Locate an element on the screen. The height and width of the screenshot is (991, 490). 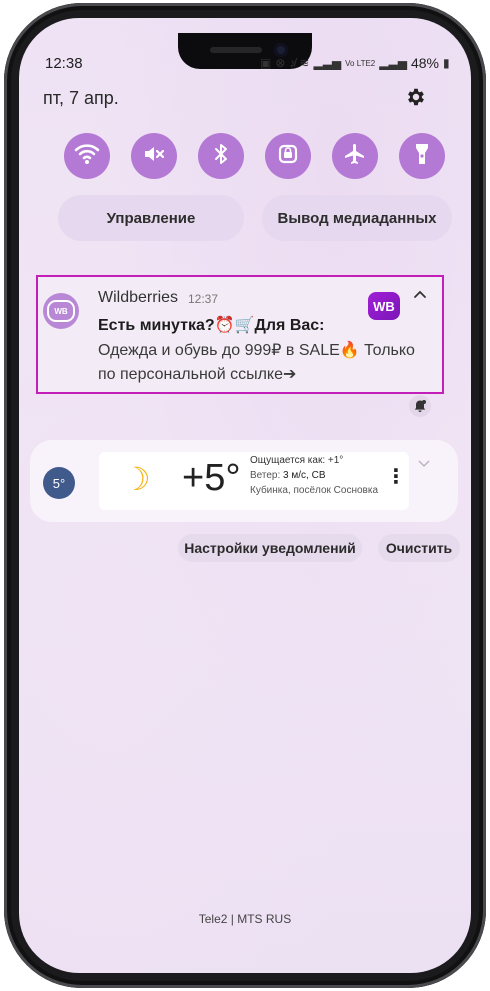
bluetooth-icon is located at coordinates (221, 156).